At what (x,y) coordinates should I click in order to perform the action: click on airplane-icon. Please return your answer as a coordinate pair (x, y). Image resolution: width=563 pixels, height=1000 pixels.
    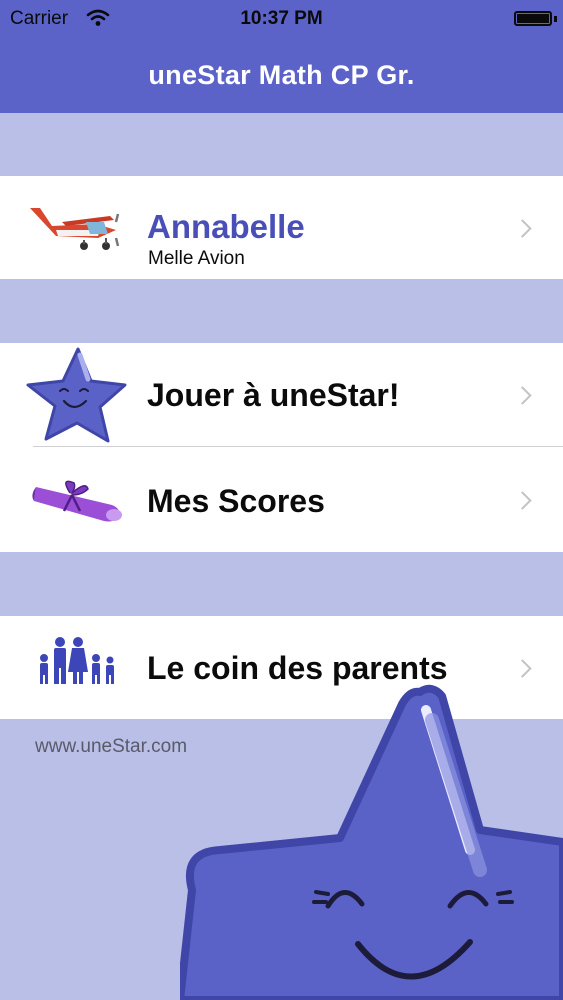
    Looking at the image, I should click on (75, 229).